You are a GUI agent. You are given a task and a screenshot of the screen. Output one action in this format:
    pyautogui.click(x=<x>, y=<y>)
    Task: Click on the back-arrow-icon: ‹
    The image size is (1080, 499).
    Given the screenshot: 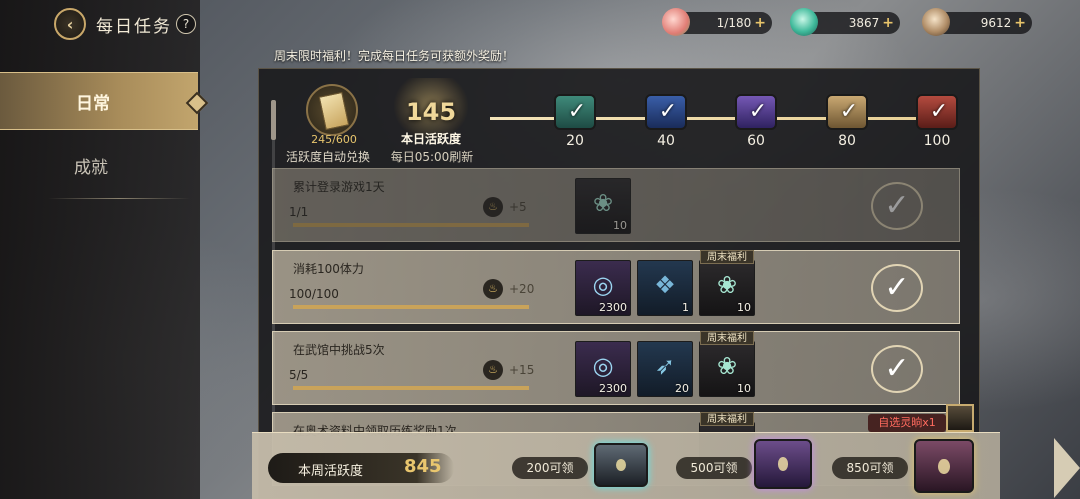 What is the action you would take?
    pyautogui.click(x=70, y=24)
    